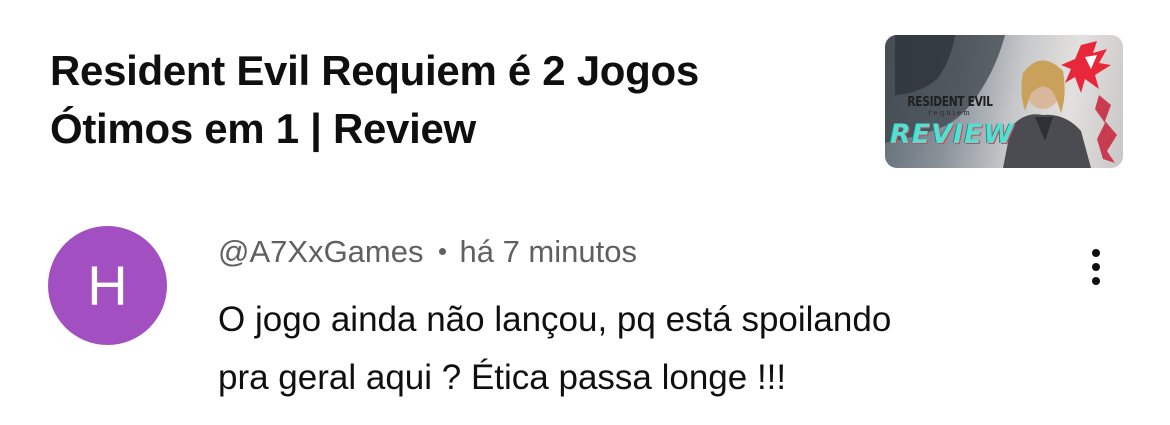 This screenshot has width=1170, height=425. What do you see at coordinates (1086, 67) in the screenshot?
I see `channel-logo-icon` at bounding box center [1086, 67].